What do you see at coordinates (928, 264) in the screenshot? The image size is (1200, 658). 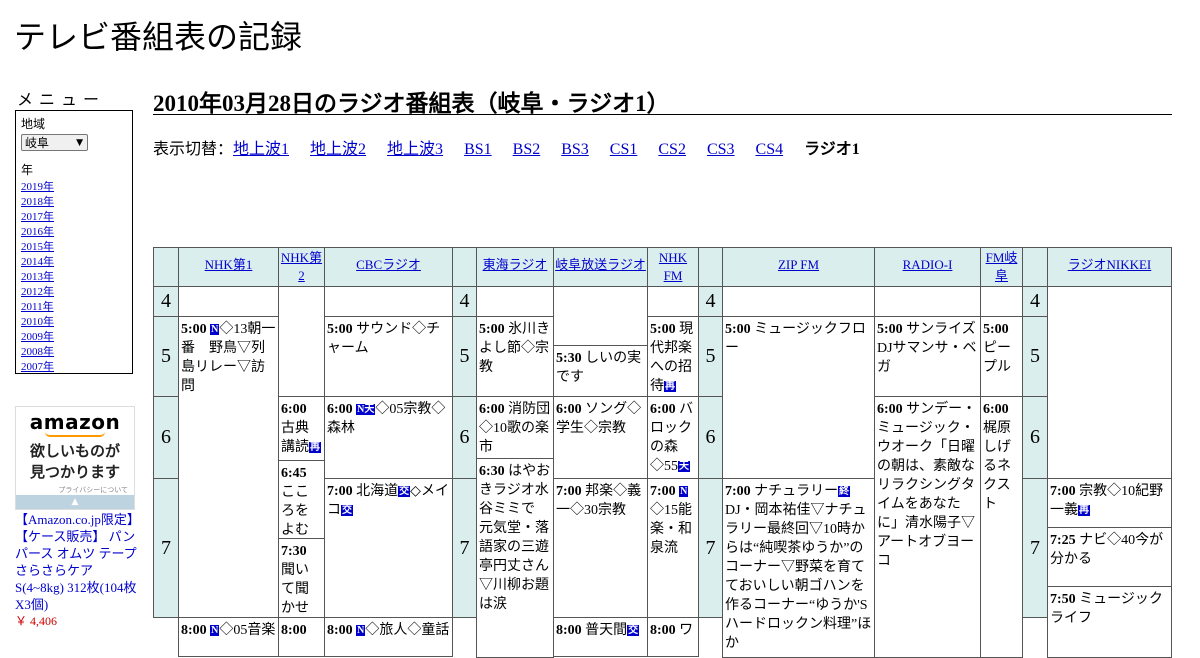 I see `station-link-radioi: RADIO-I` at bounding box center [928, 264].